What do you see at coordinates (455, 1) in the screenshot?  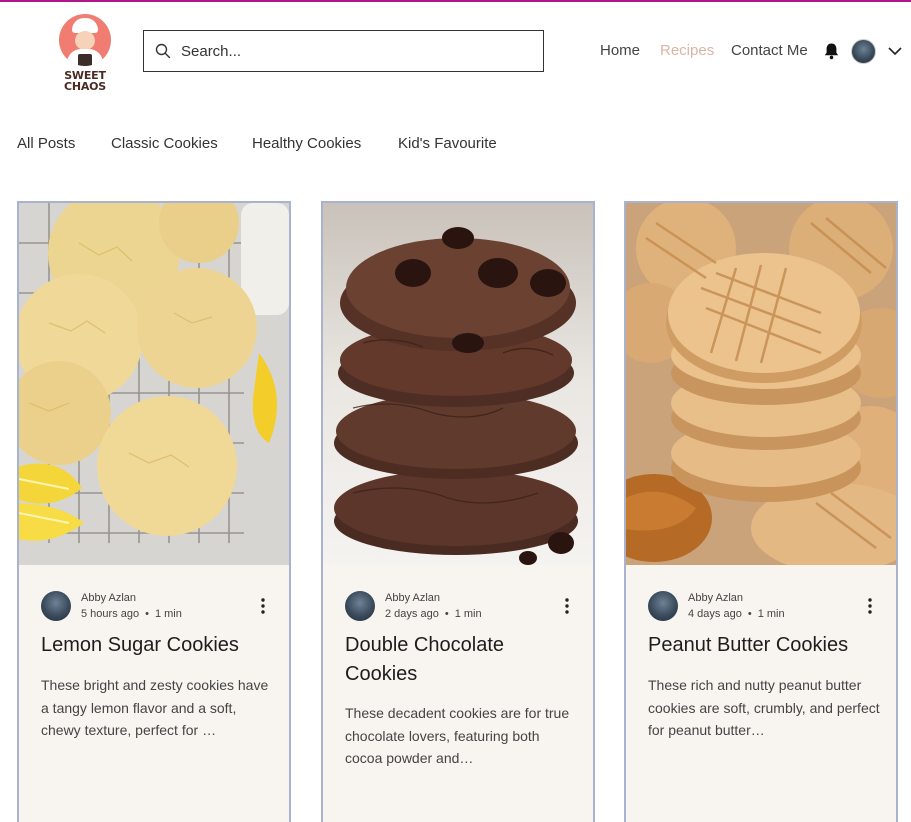 I see `accent-top-line` at bounding box center [455, 1].